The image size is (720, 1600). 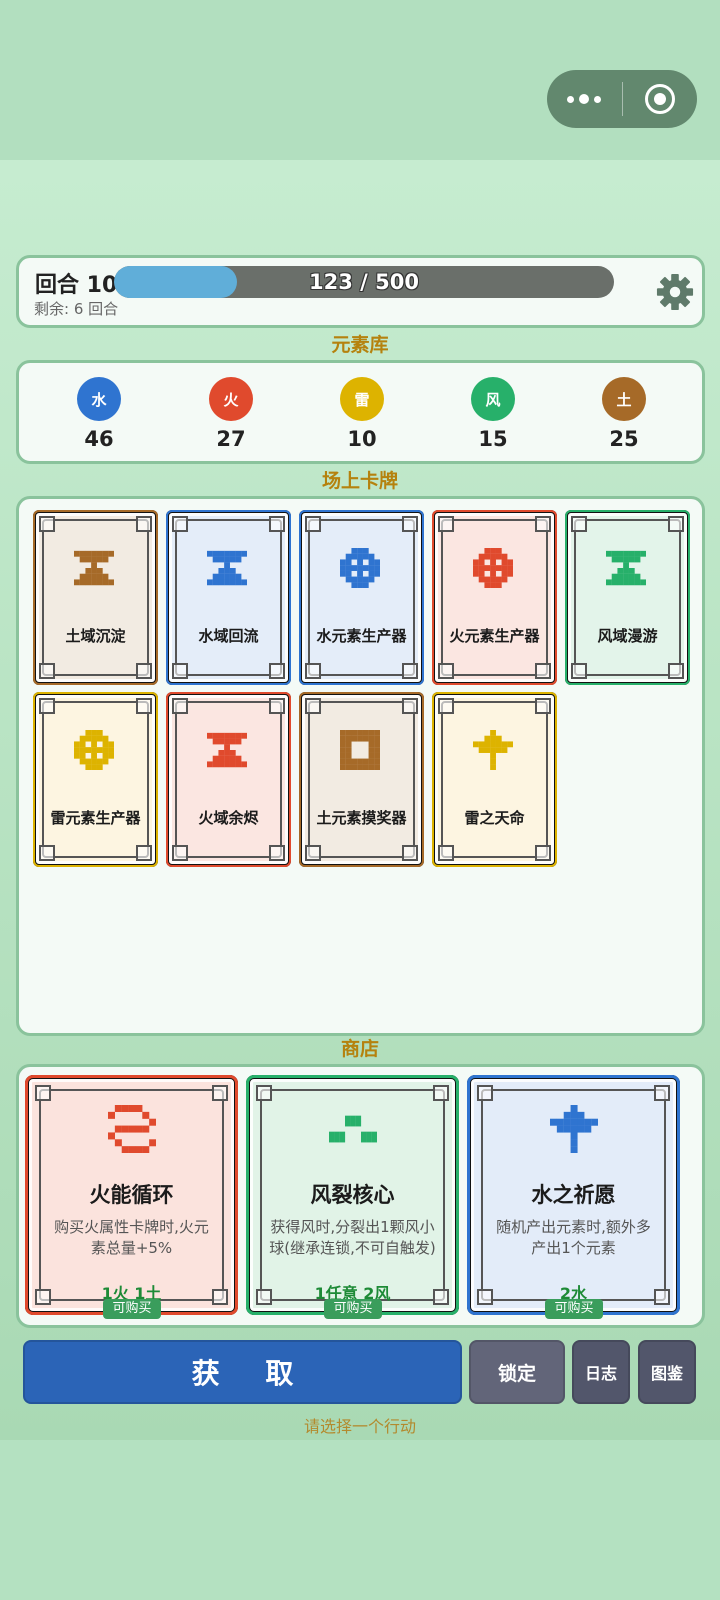 What do you see at coordinates (361, 636) in the screenshot?
I see `field-card-name: 水元素生产器` at bounding box center [361, 636].